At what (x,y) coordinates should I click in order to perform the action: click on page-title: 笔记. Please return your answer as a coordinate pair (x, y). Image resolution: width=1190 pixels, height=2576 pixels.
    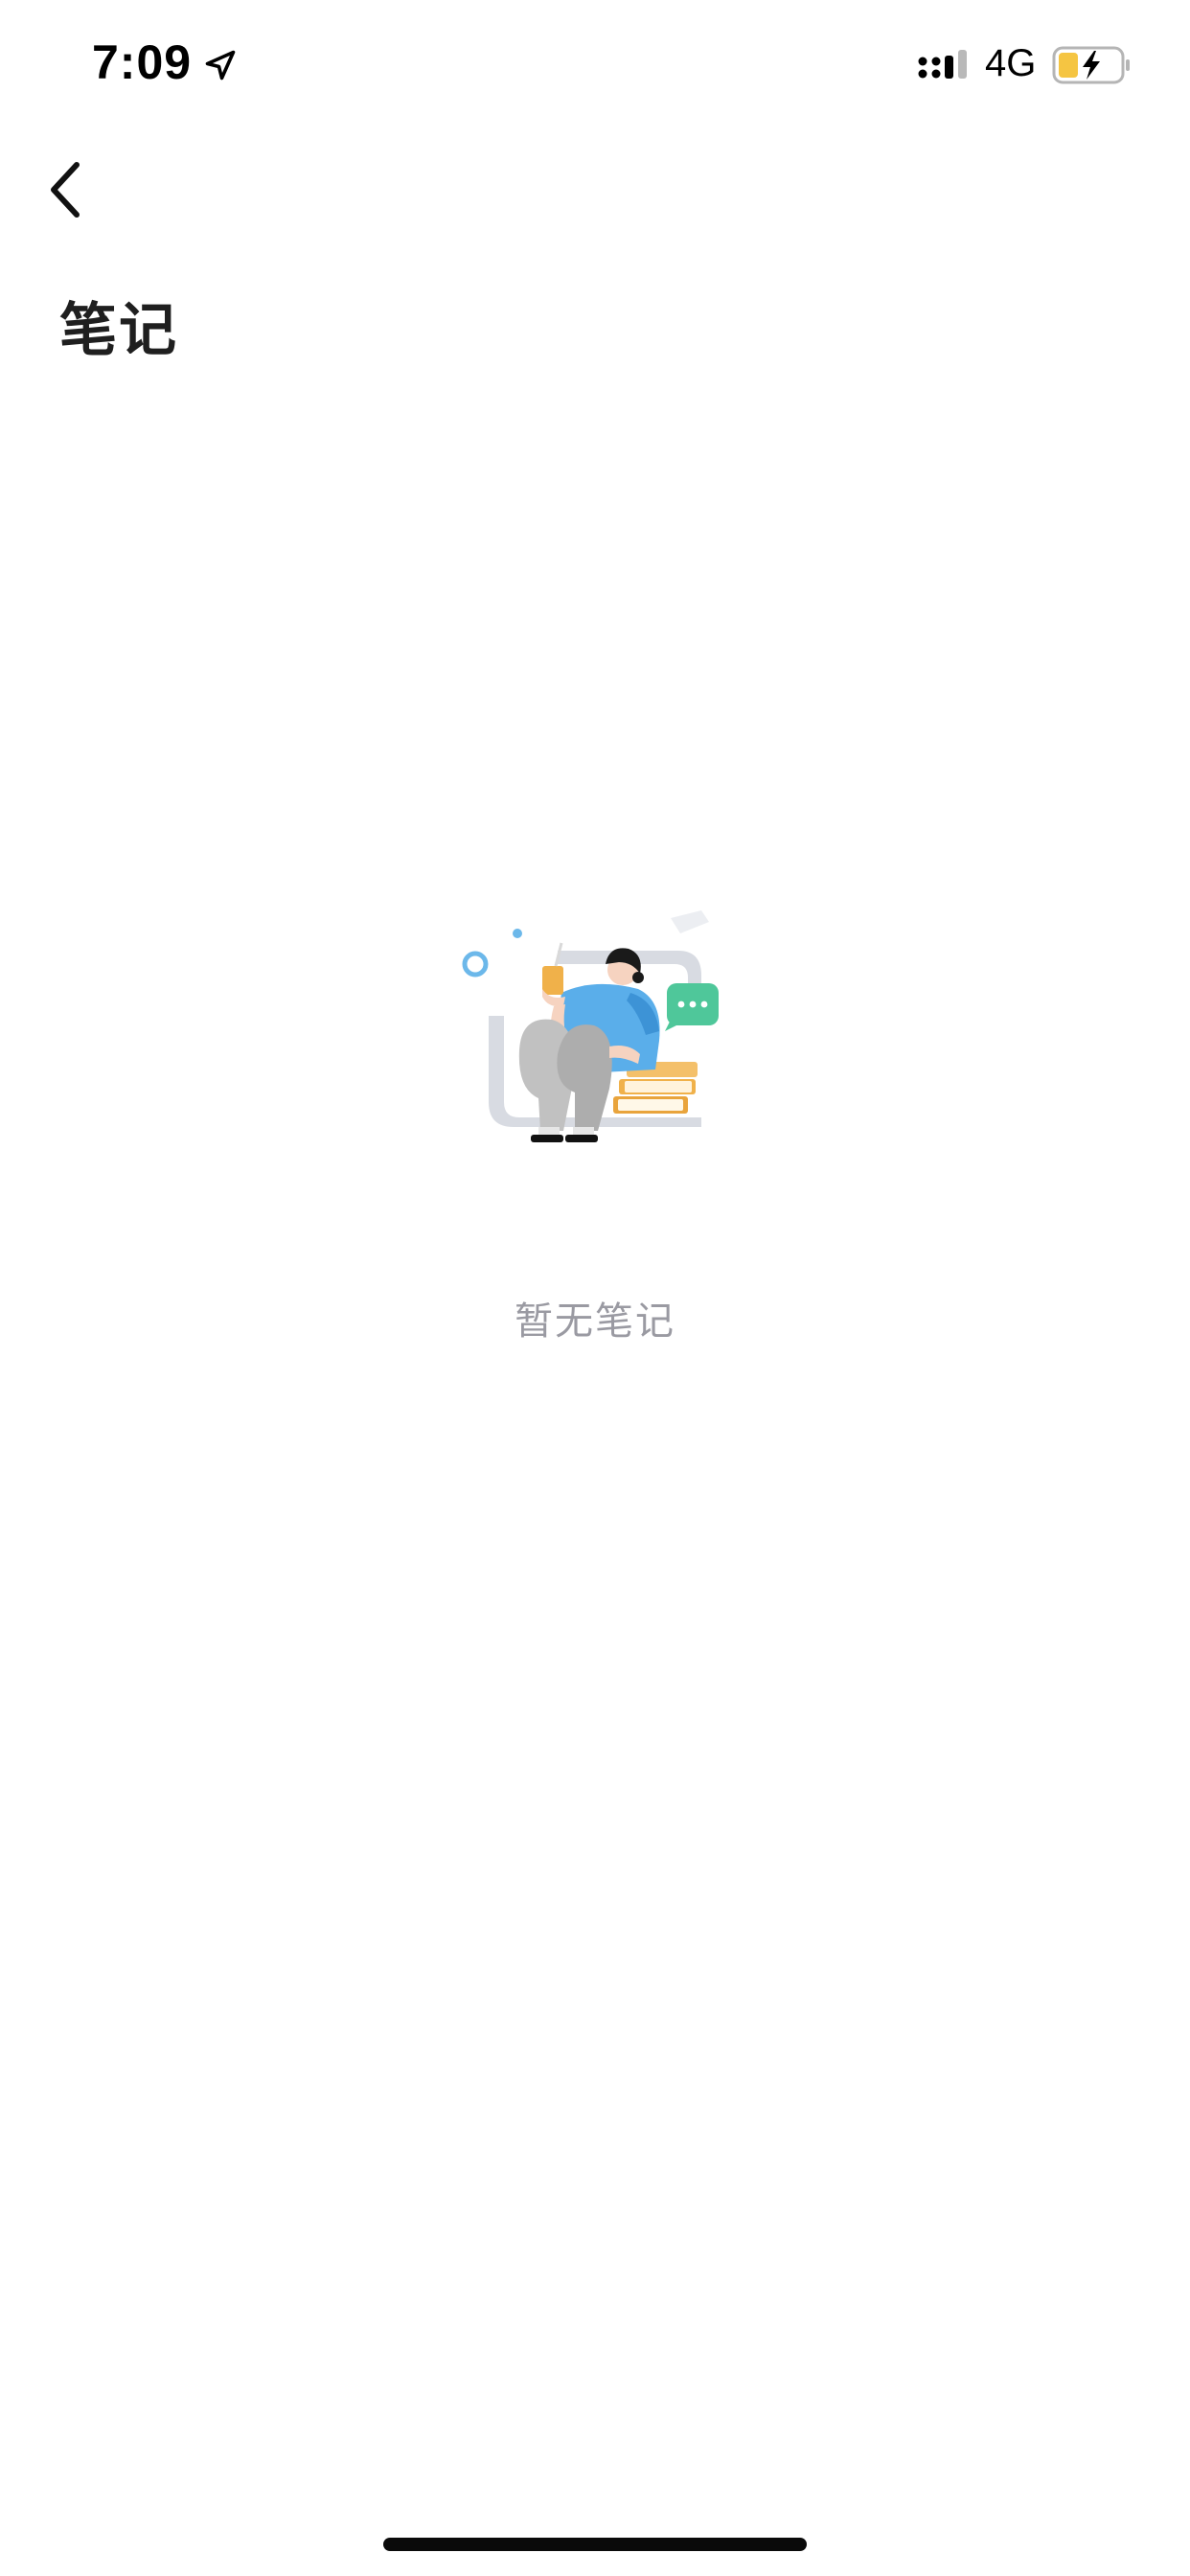
    Looking at the image, I should click on (119, 330).